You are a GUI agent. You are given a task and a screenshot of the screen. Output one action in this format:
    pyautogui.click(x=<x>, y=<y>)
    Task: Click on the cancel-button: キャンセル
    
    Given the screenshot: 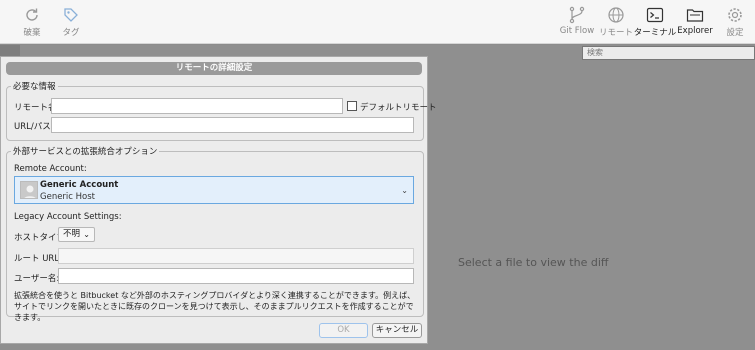 What is the action you would take?
    pyautogui.click(x=397, y=330)
    